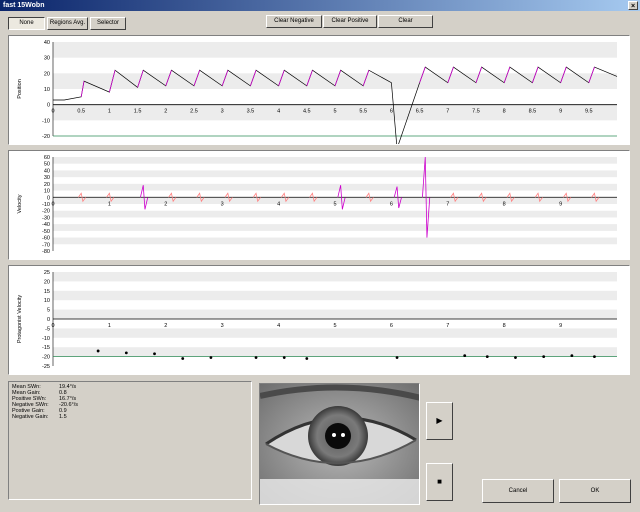 Image resolution: width=640 pixels, height=512 pixels. What do you see at coordinates (46, 367) in the screenshot?
I see `y-tick-label: -25` at bounding box center [46, 367].